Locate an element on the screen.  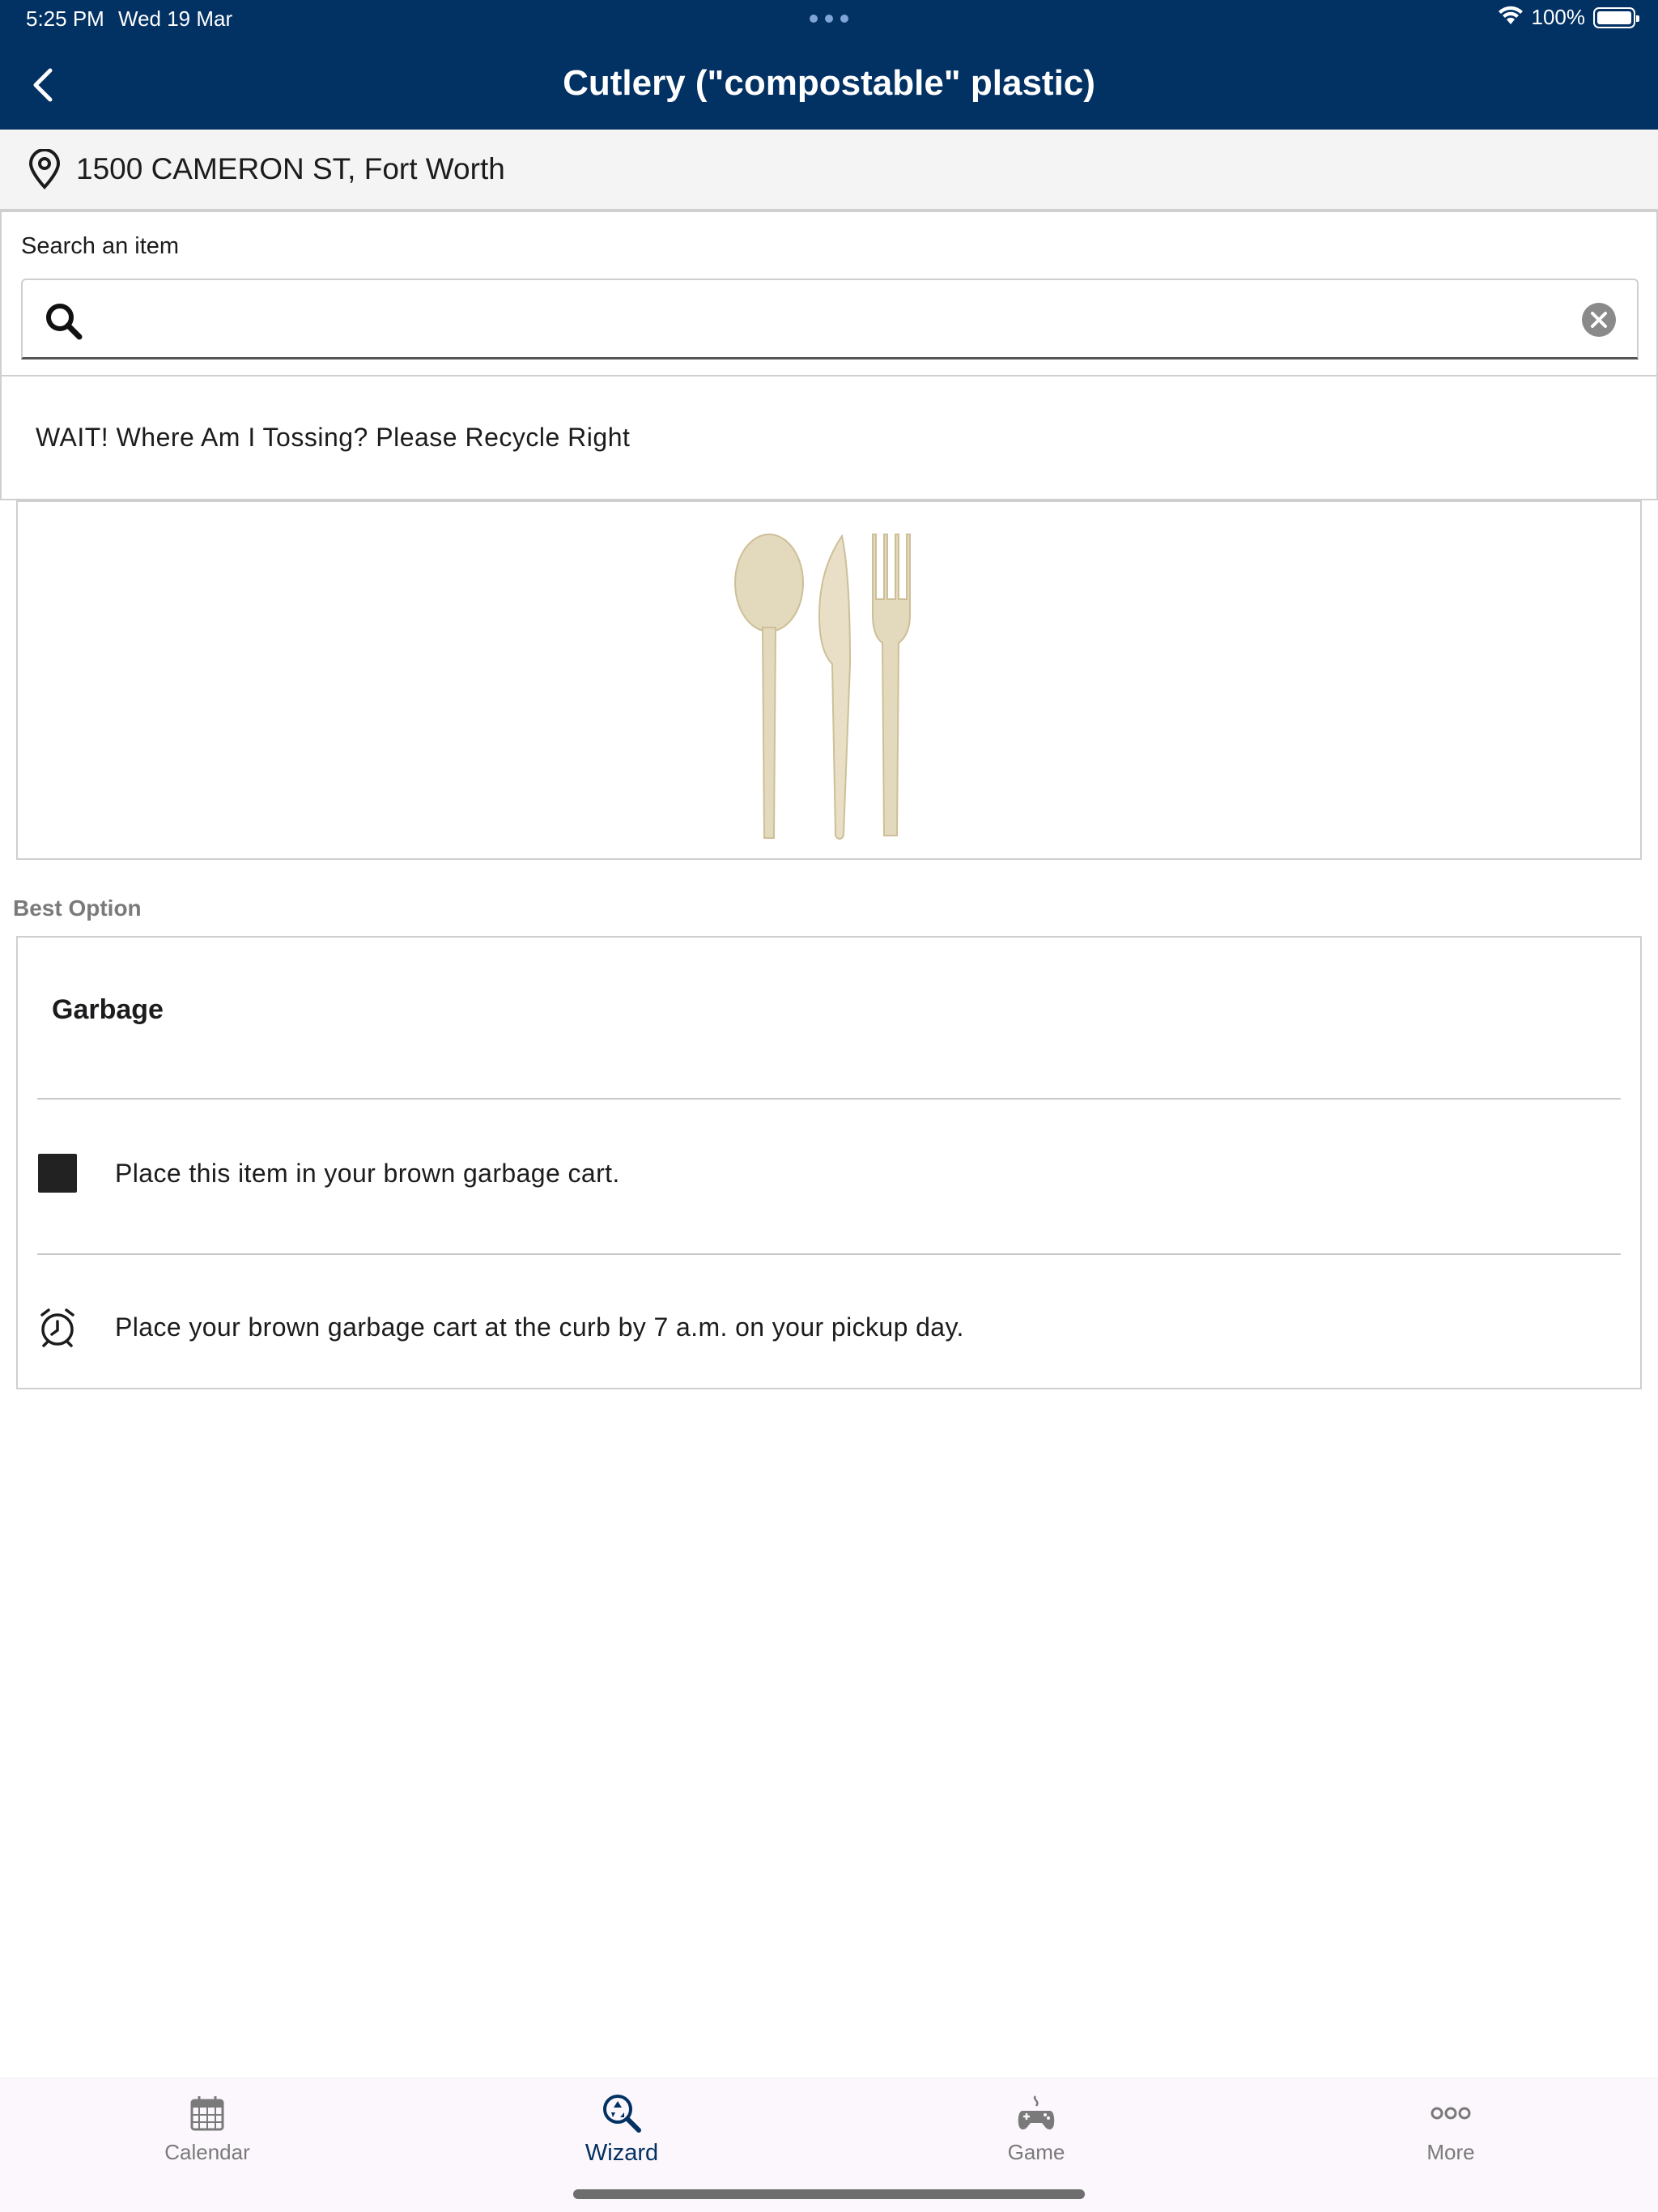
home-indicator is located at coordinates (829, 2194).